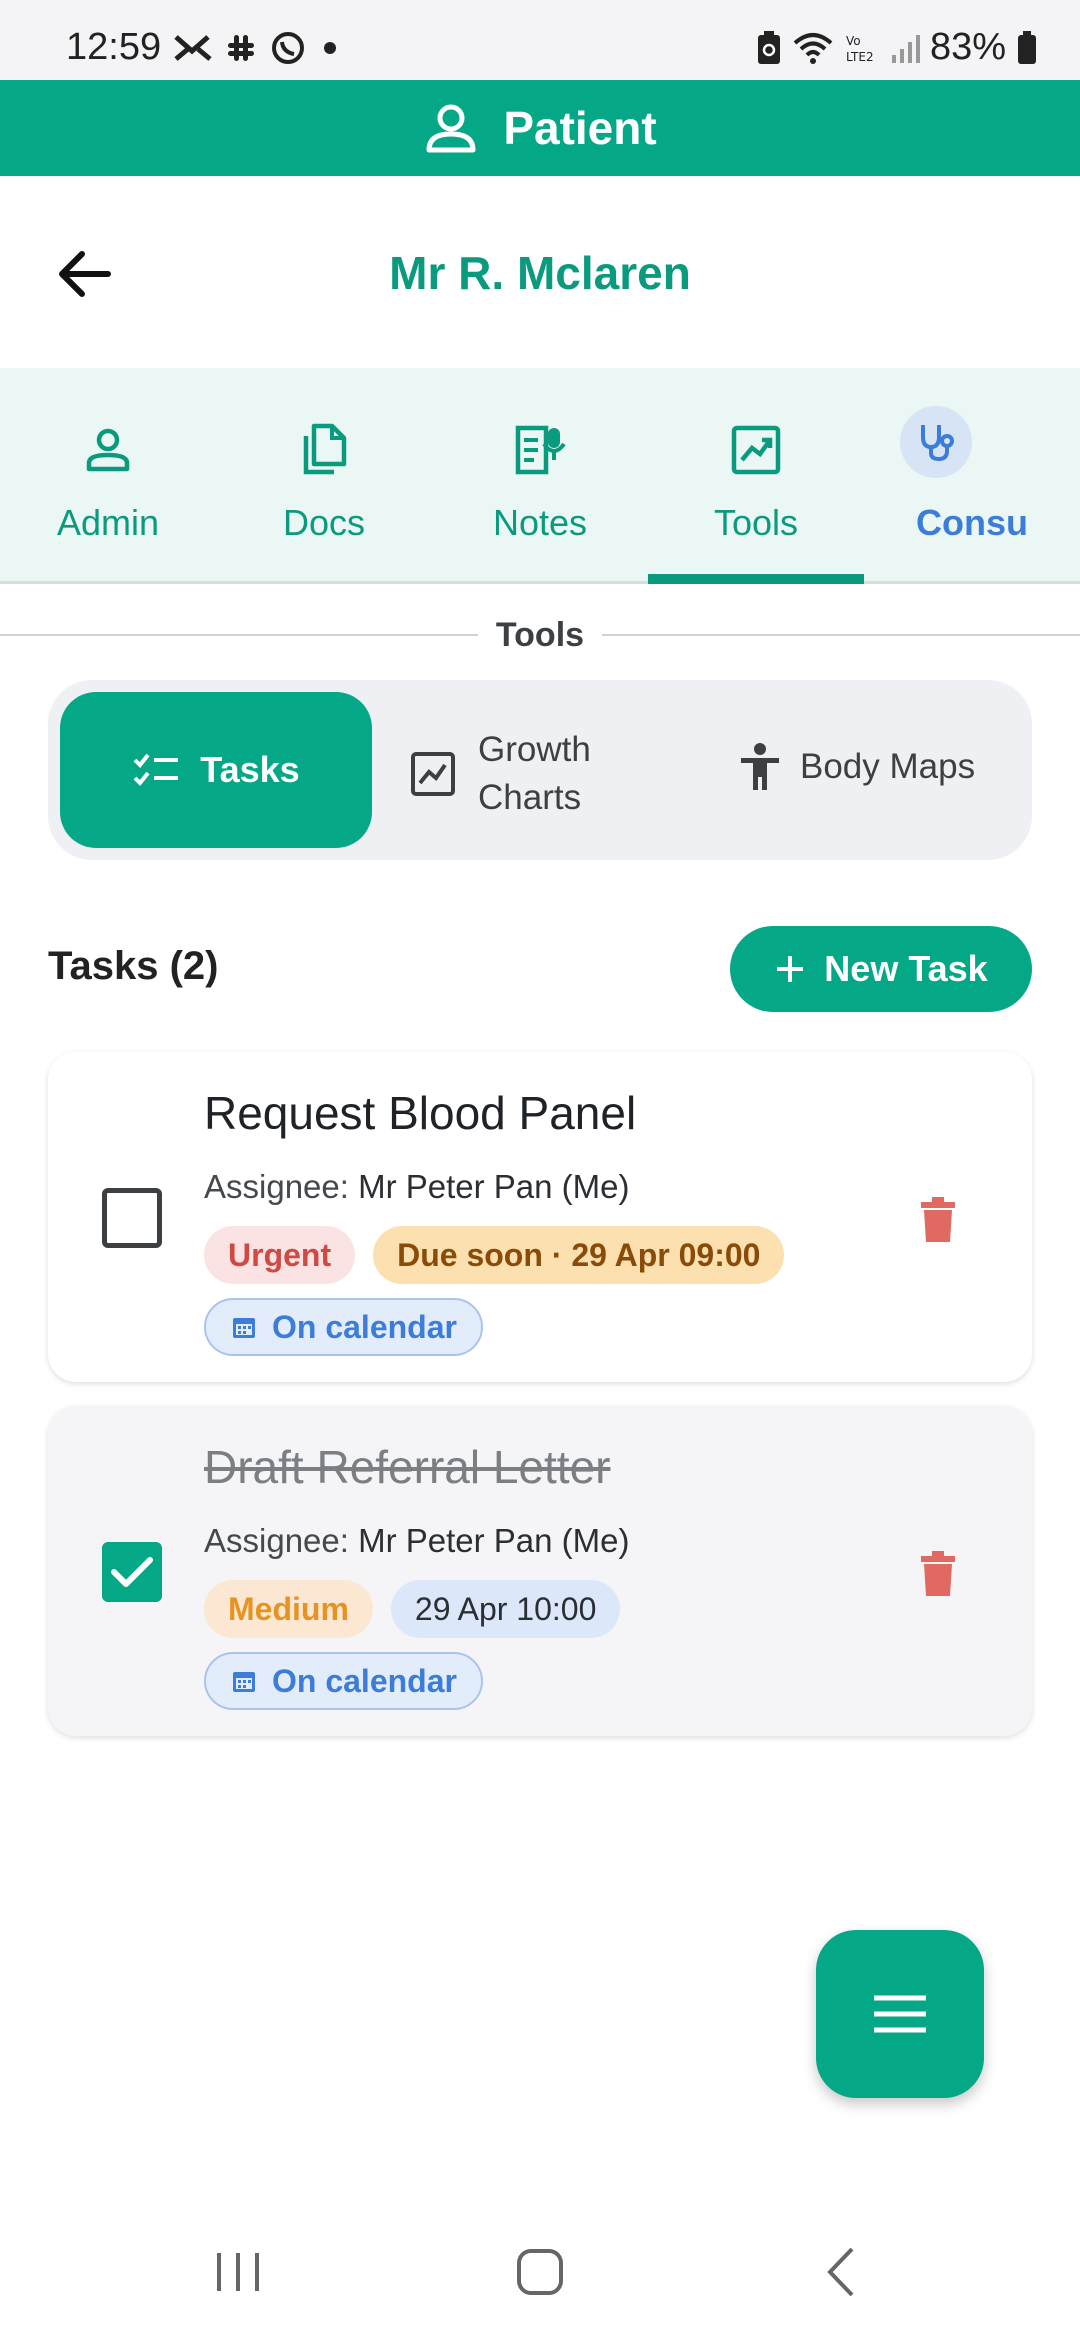 The image size is (1080, 2340). What do you see at coordinates (580, 128) in the screenshot?
I see `header-title: Patient` at bounding box center [580, 128].